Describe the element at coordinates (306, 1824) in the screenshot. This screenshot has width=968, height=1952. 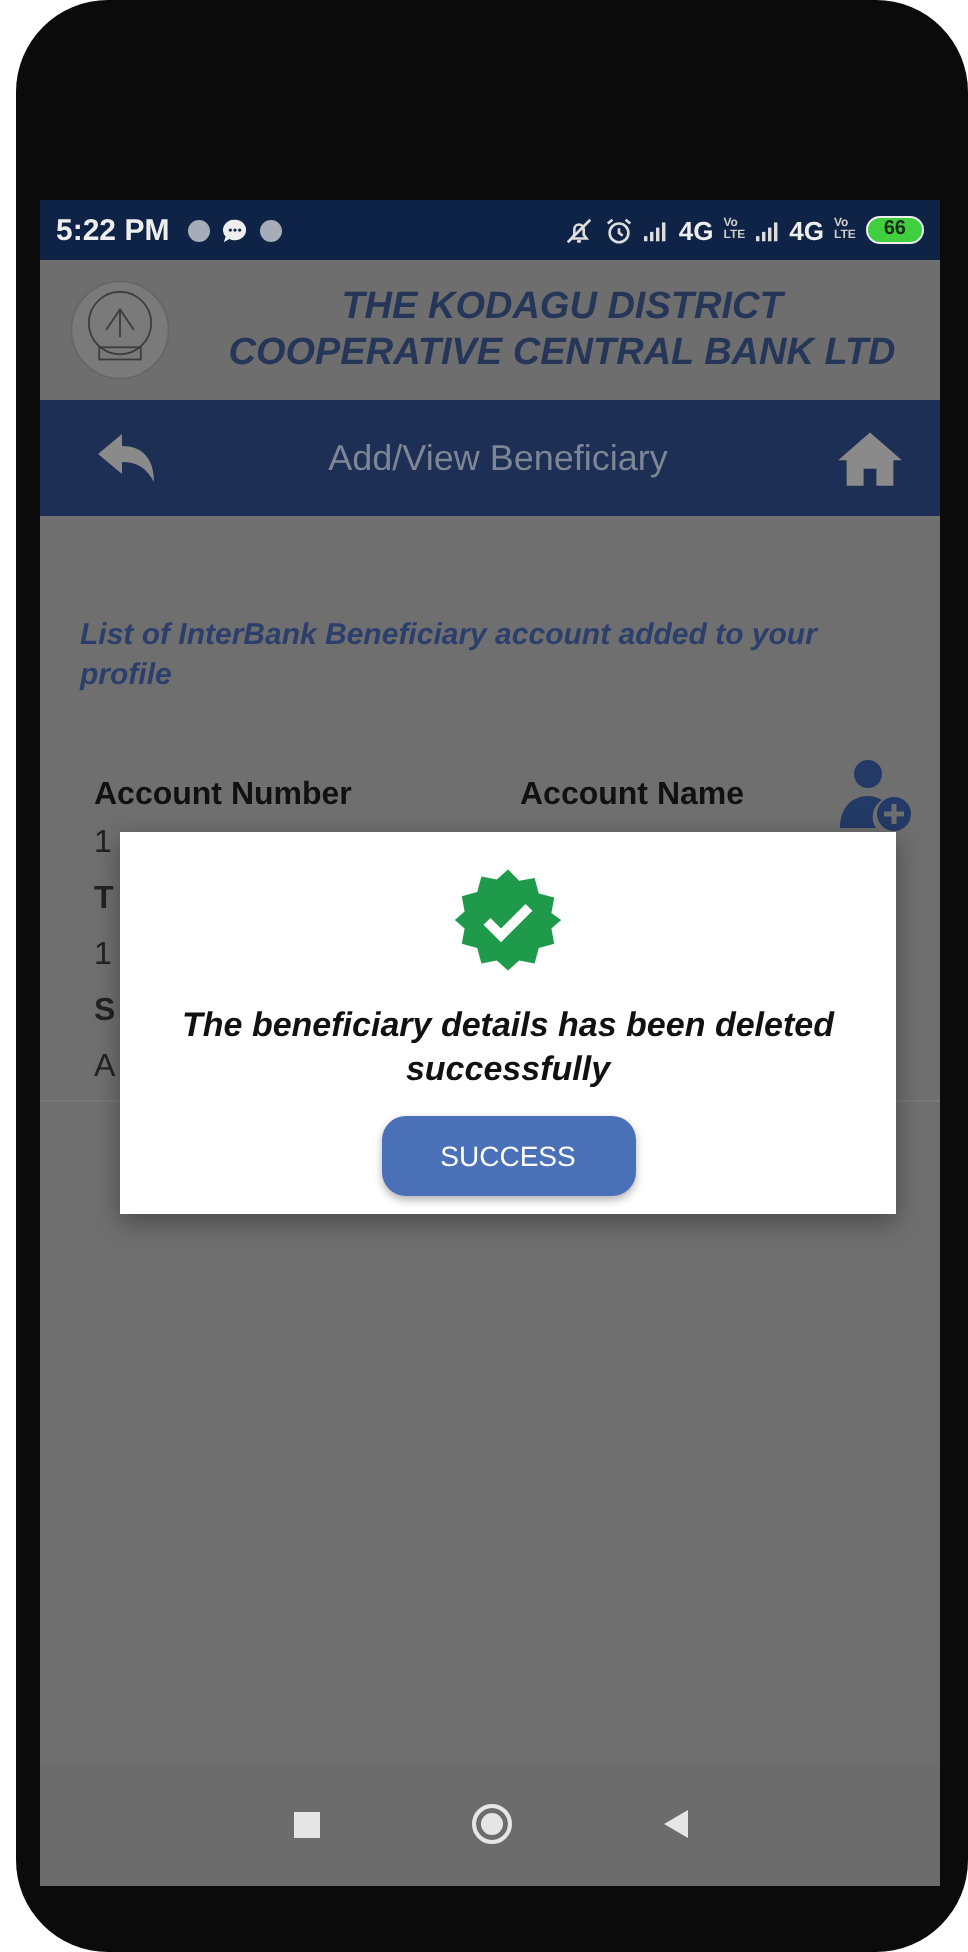
I see `recents-icon` at that location.